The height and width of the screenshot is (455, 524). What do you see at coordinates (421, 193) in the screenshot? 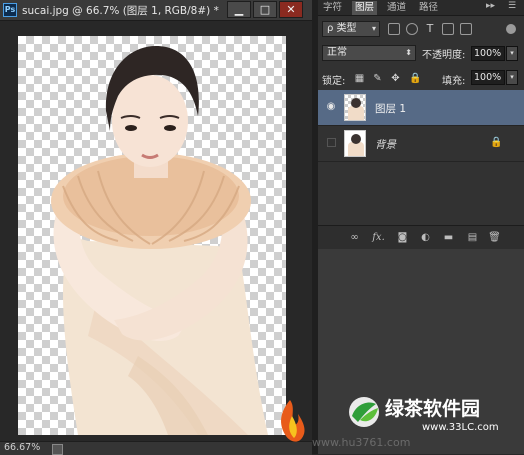
I see `layers-list-empty` at bounding box center [421, 193].